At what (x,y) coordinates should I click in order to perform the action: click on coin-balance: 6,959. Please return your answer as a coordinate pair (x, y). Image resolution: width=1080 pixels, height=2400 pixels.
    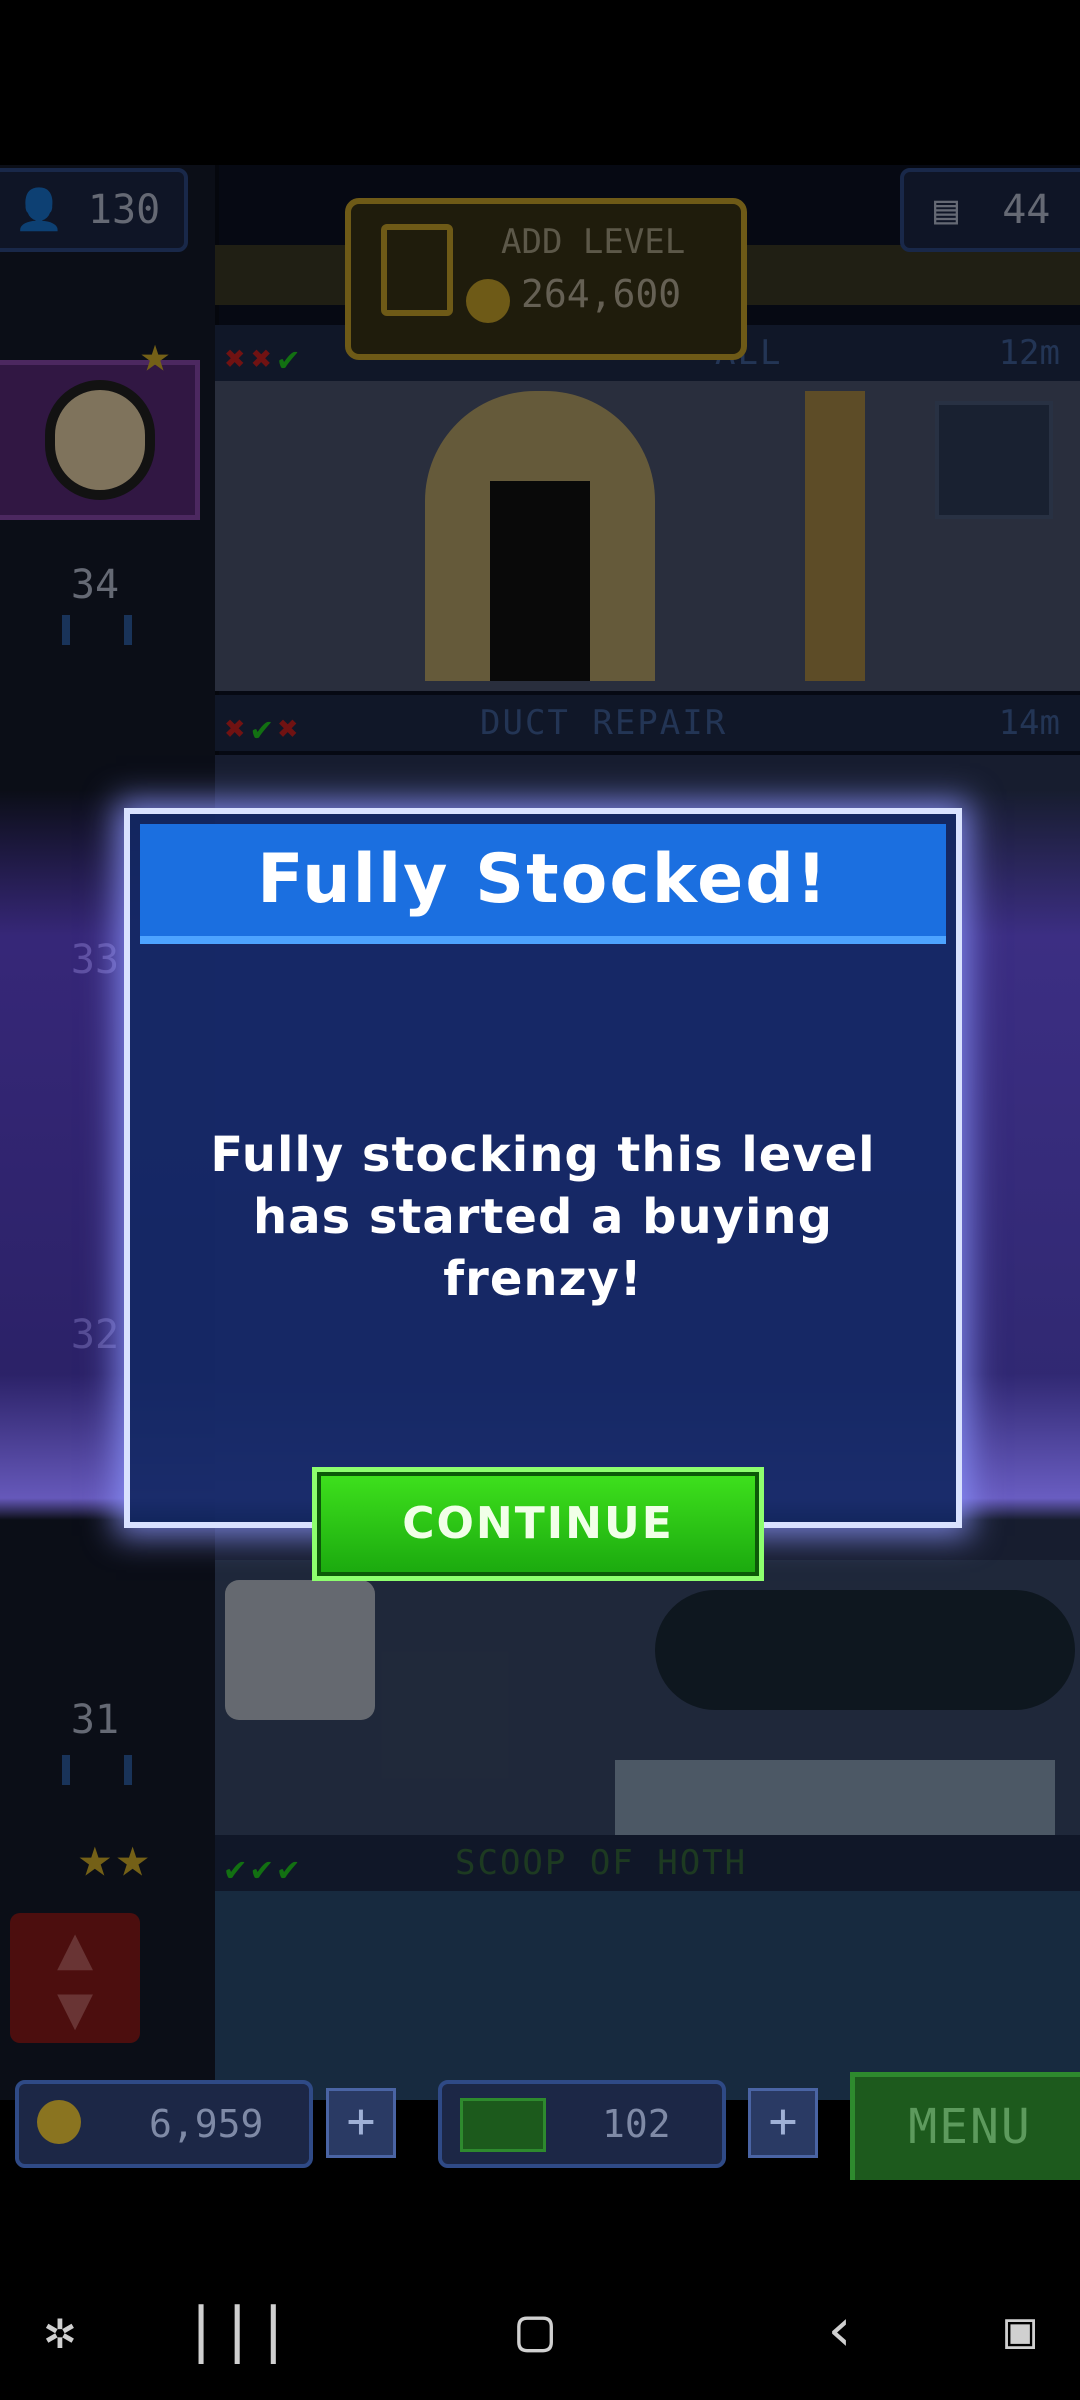
    Looking at the image, I should click on (164, 2124).